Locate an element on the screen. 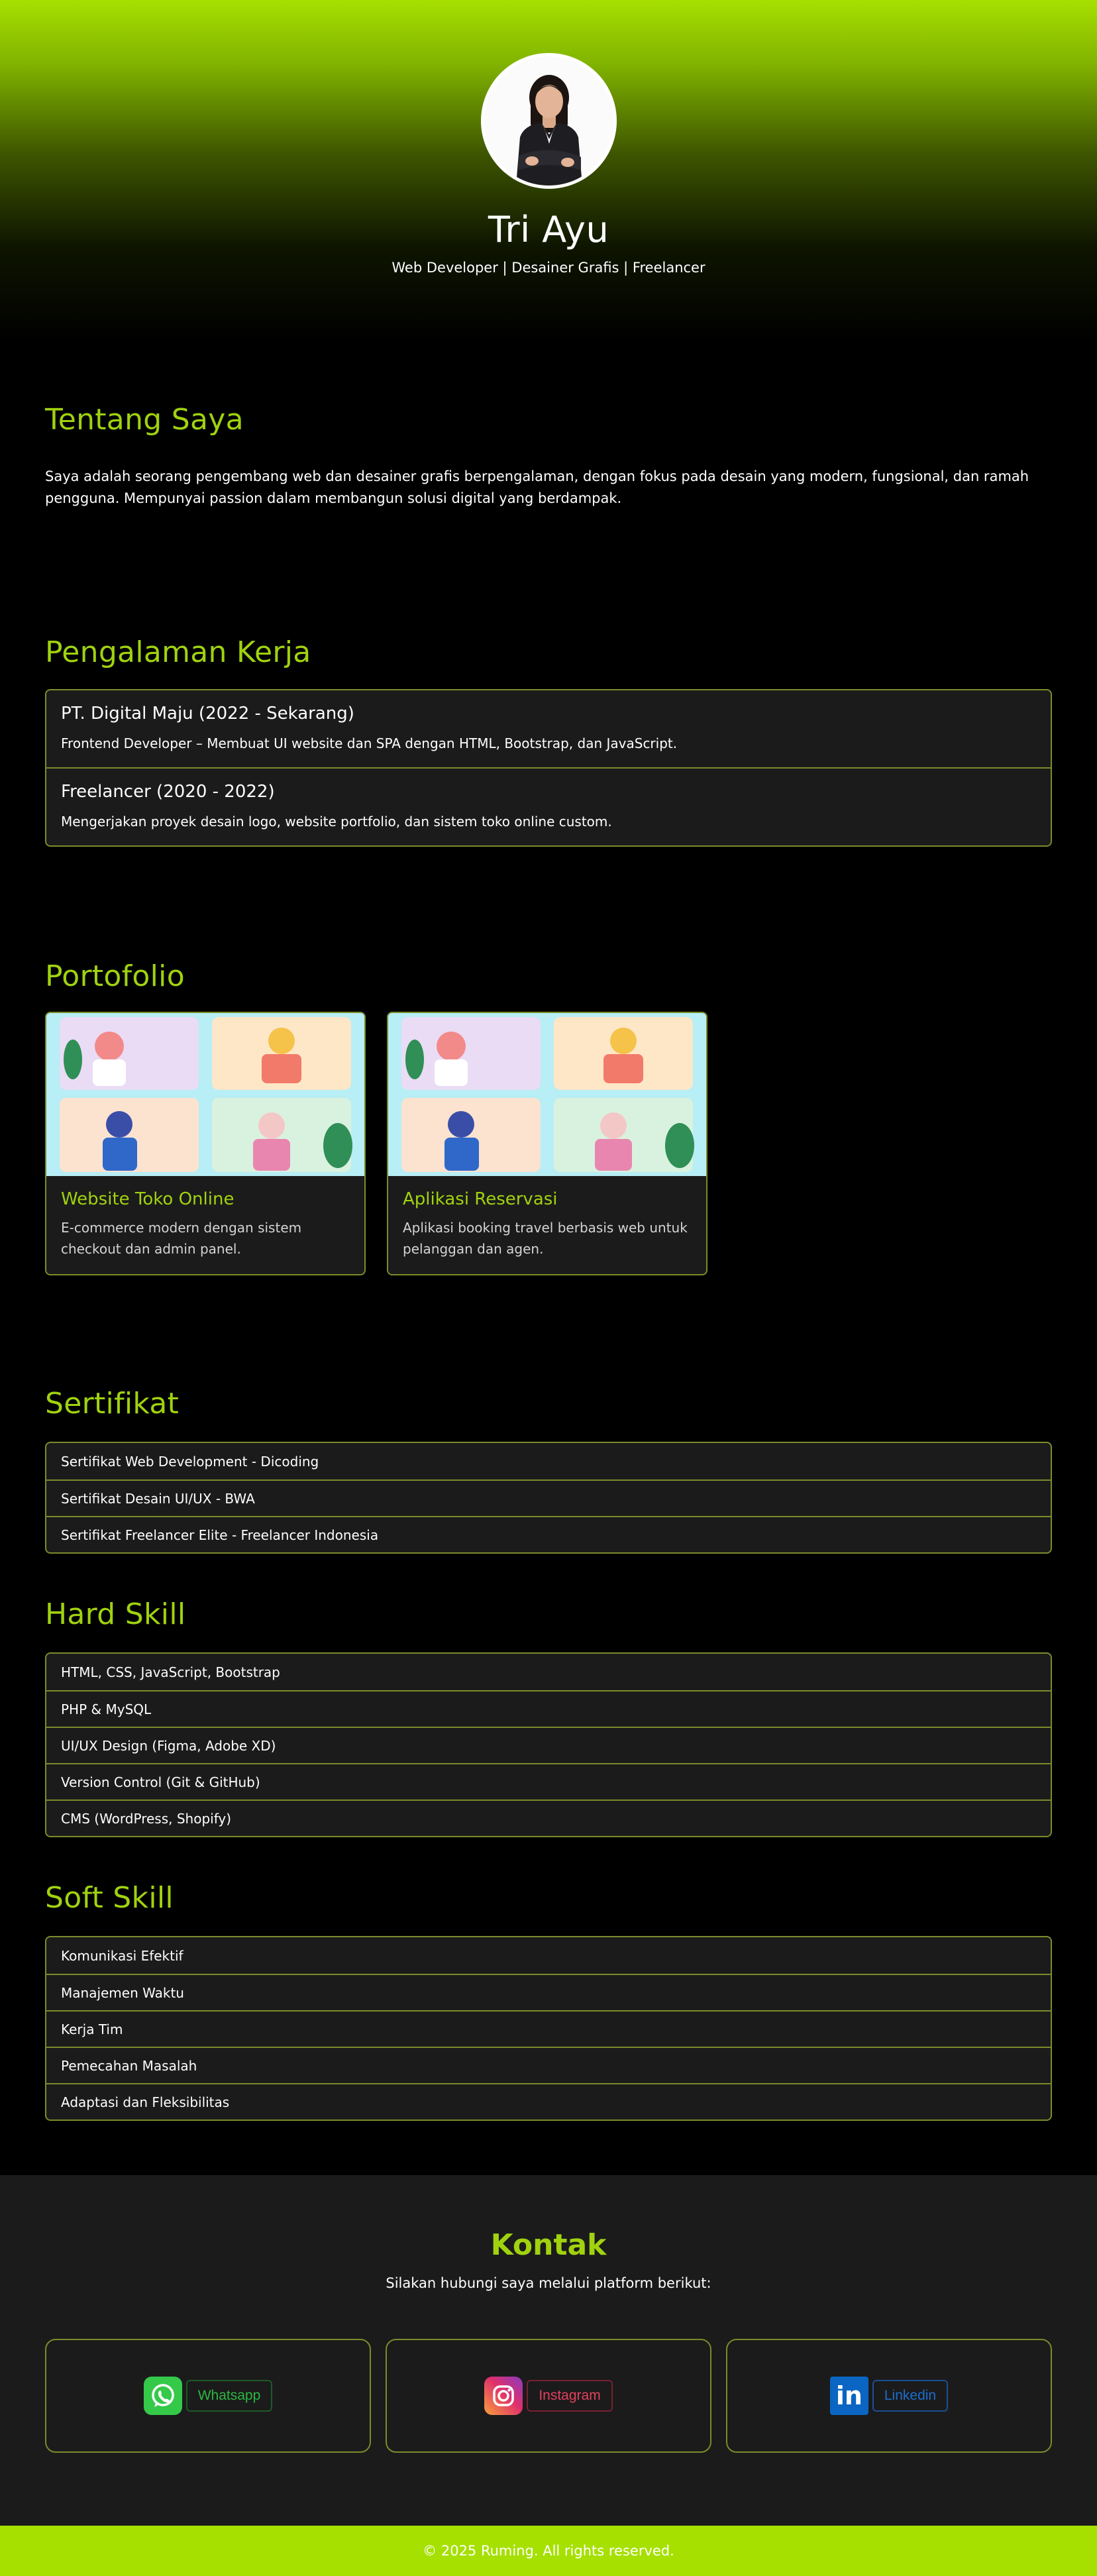  hero-name: Tri Ayu is located at coordinates (548, 229).